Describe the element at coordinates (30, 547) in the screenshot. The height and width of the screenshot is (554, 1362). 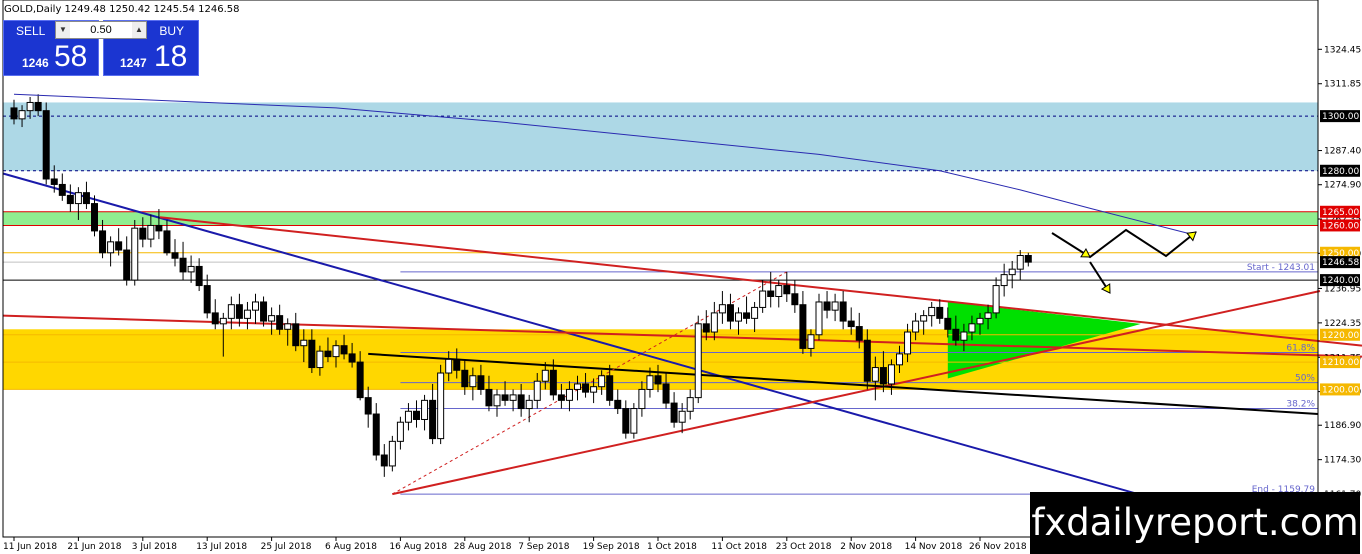
I see `x-tick-label: 11 Jun 2018` at that location.